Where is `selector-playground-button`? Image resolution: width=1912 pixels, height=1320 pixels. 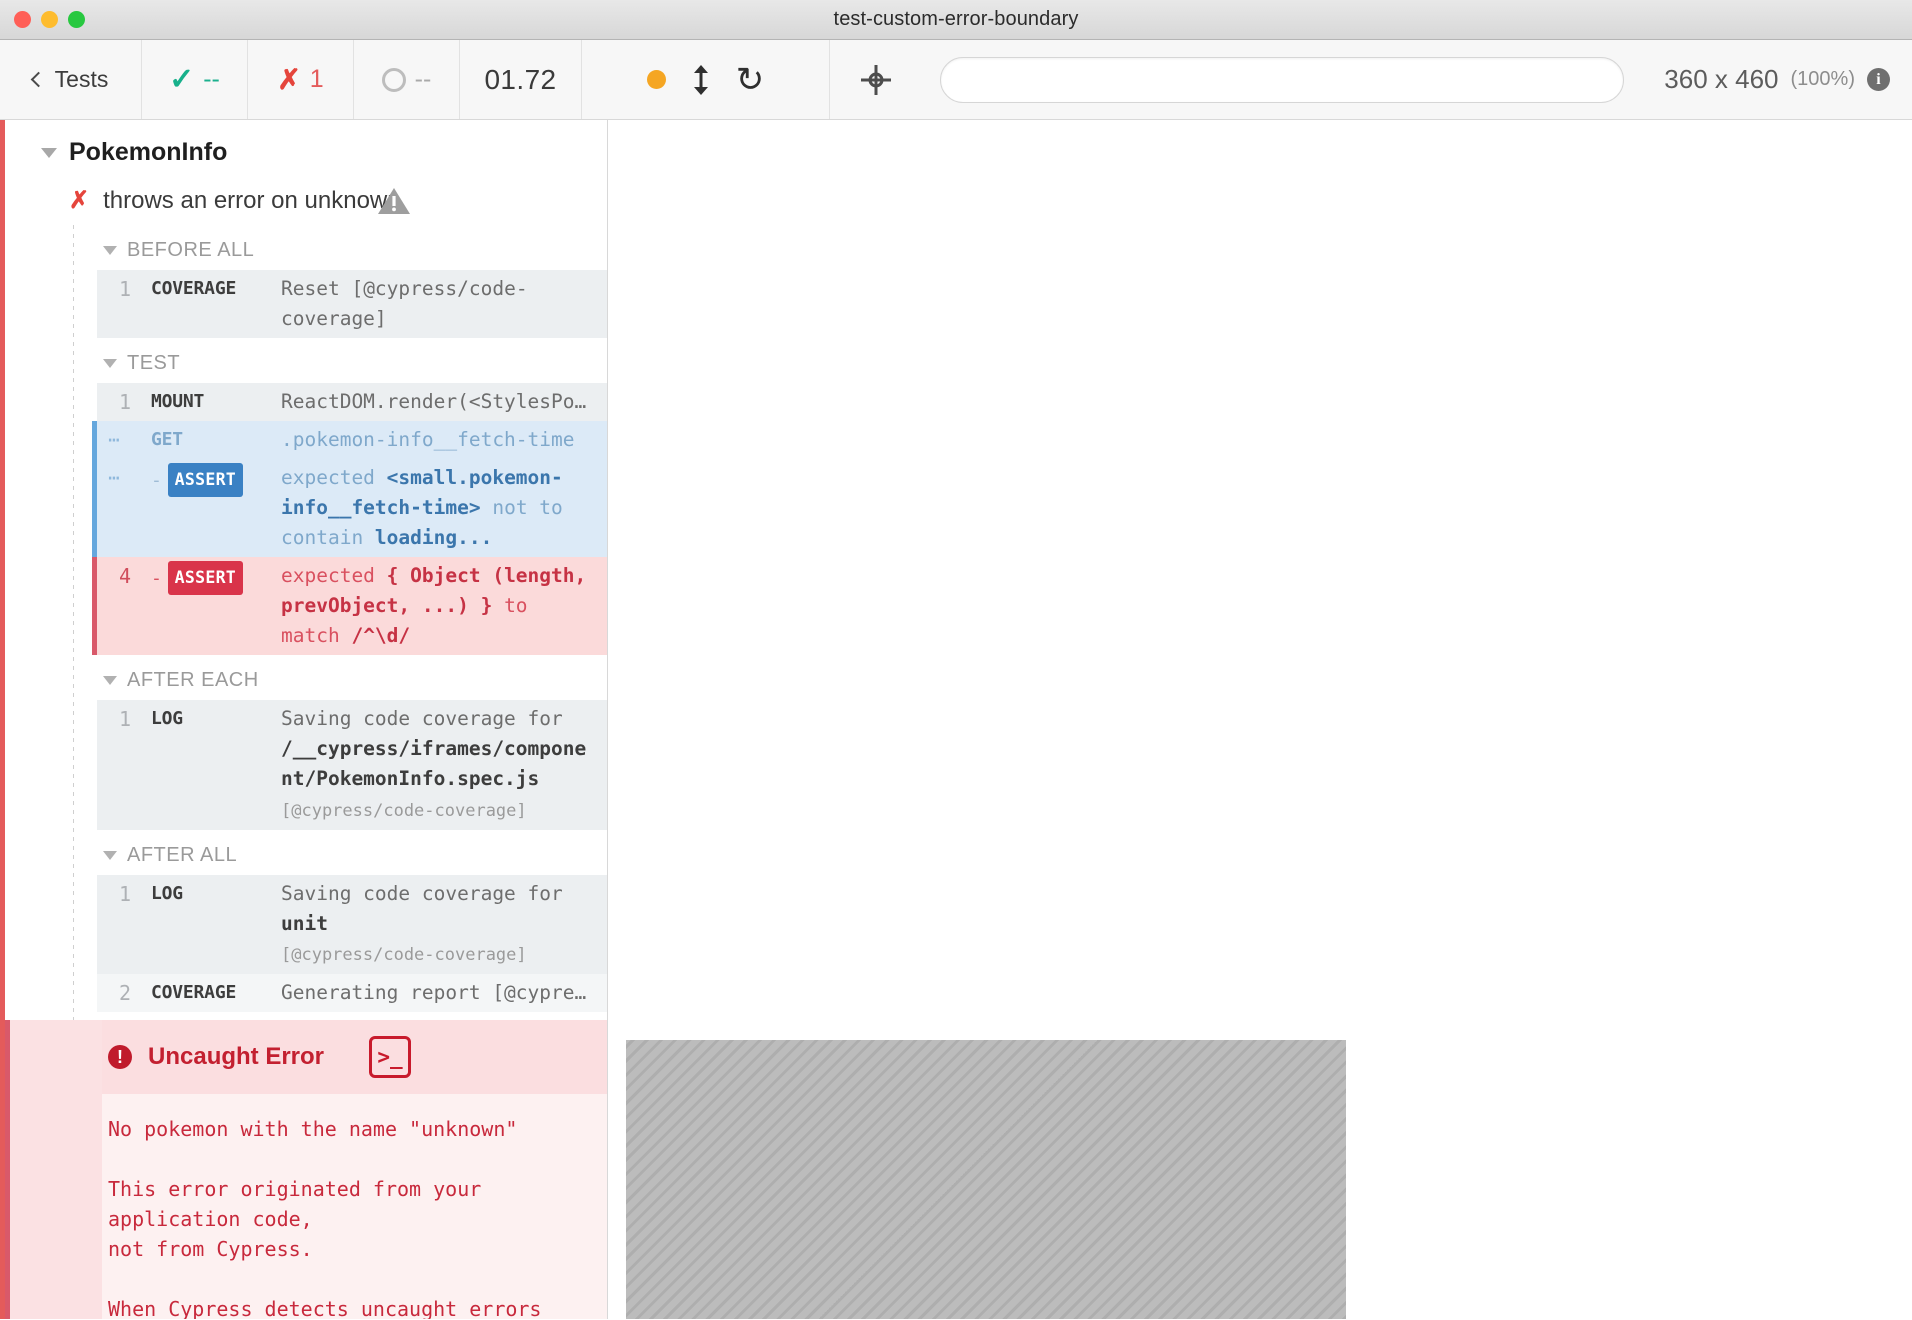
selector-playground-button is located at coordinates (876, 79).